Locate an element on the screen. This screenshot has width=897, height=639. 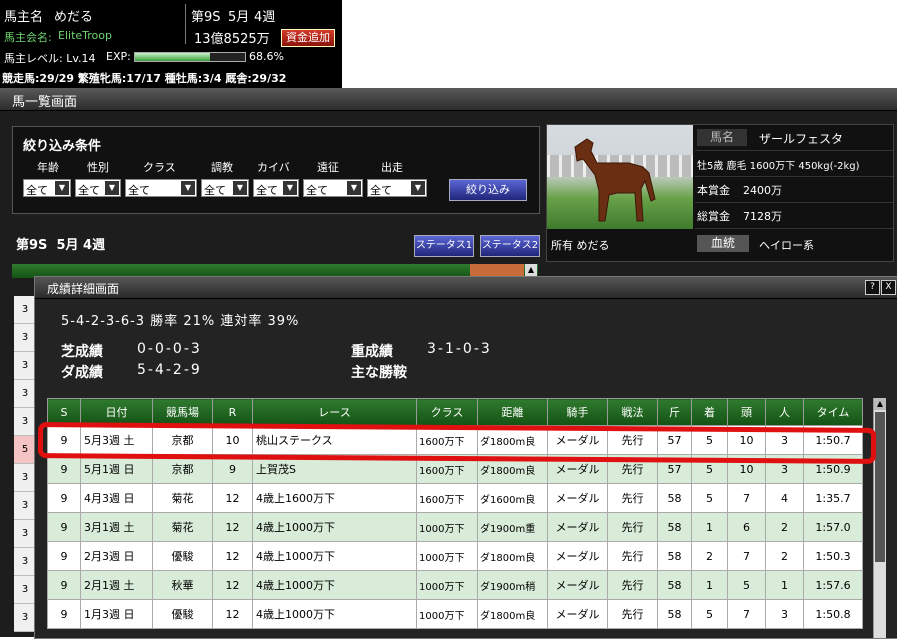
filter-select-feed: 全て ▼ is located at coordinates (276, 188).